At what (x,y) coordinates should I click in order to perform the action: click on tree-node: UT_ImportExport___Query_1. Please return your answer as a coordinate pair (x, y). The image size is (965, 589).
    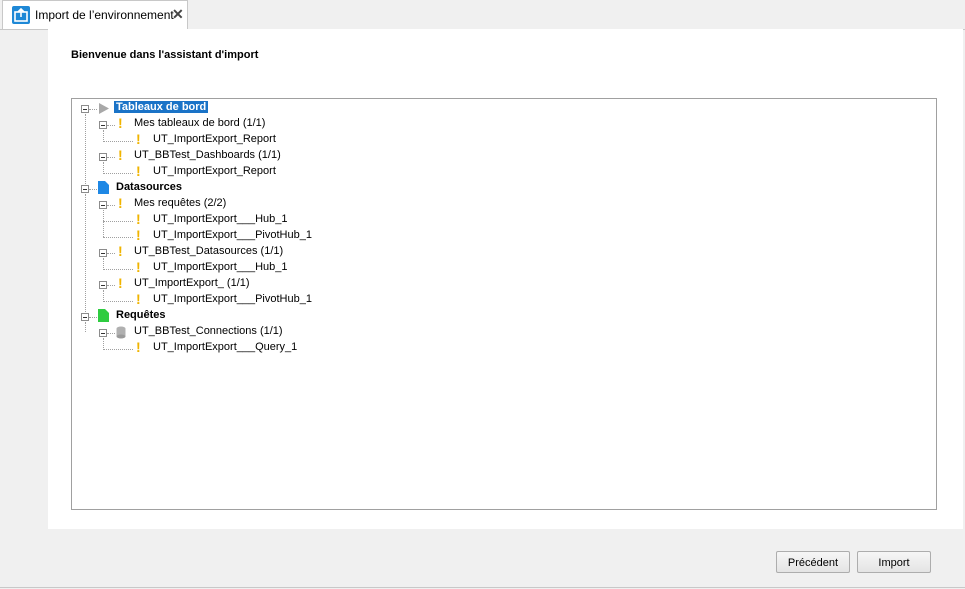
    Looking at the image, I should click on (225, 347).